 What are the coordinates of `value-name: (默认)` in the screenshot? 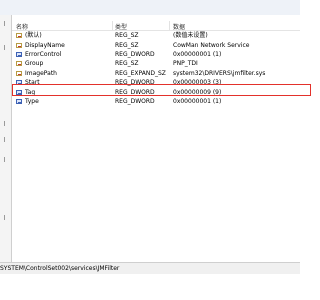 It's located at (33, 35).